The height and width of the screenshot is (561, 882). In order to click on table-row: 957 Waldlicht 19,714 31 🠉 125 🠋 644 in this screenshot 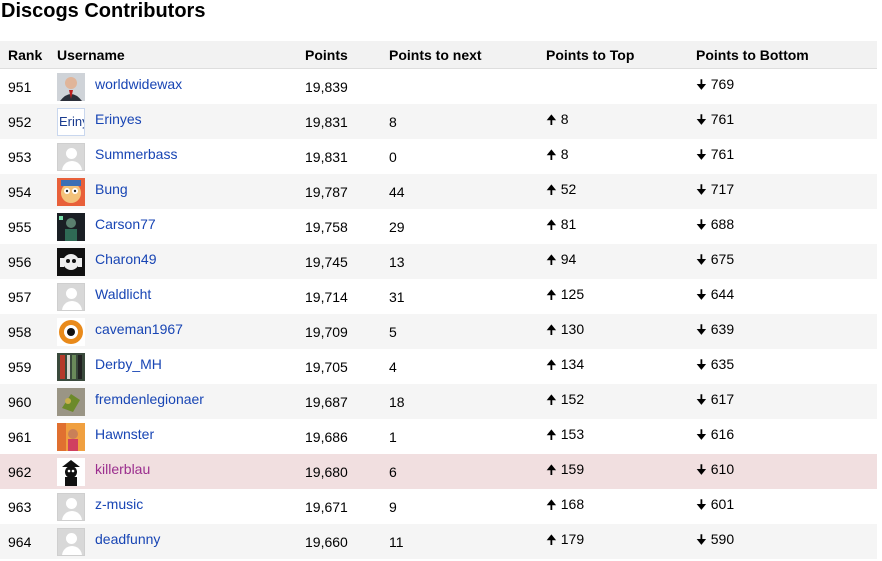, I will do `click(438, 296)`.